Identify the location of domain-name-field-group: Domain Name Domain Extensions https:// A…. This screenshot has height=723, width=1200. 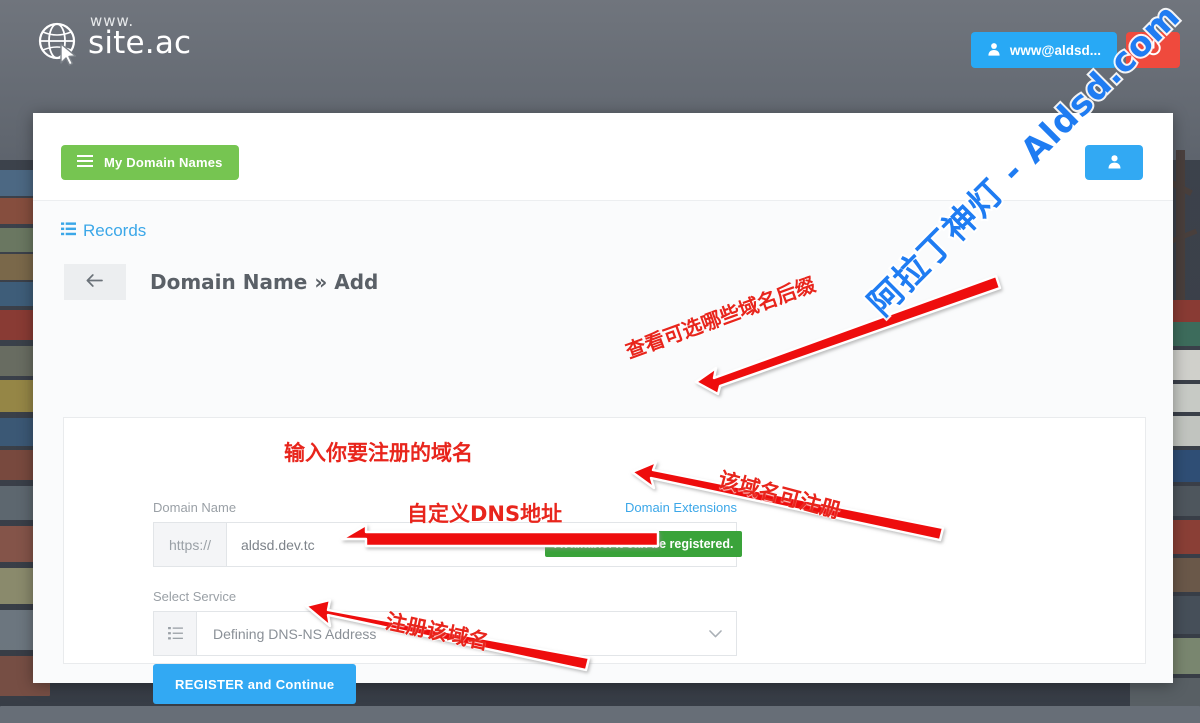
(448, 533).